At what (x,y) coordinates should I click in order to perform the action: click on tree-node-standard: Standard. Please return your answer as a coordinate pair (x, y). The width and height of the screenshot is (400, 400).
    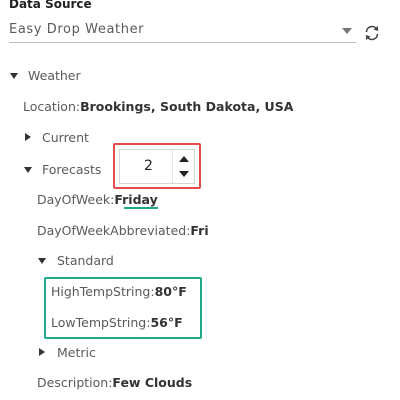
    Looking at the image, I should click on (85, 261).